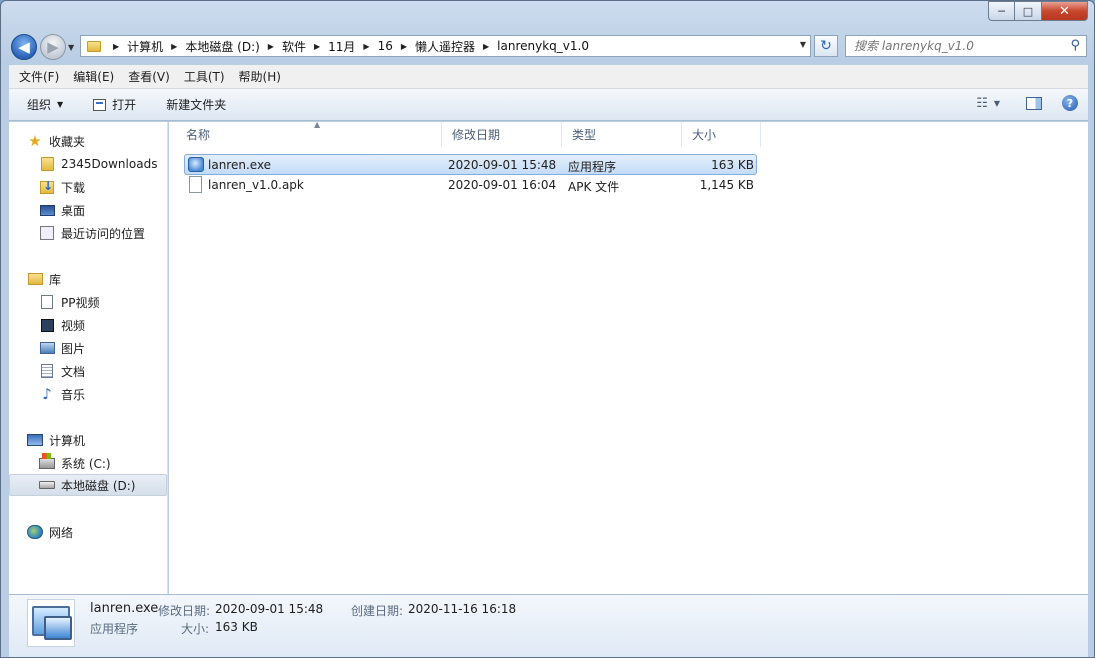 Image resolution: width=1095 pixels, height=658 pixels. I want to click on breadcrumb-item-software: 软件, so click(294, 46).